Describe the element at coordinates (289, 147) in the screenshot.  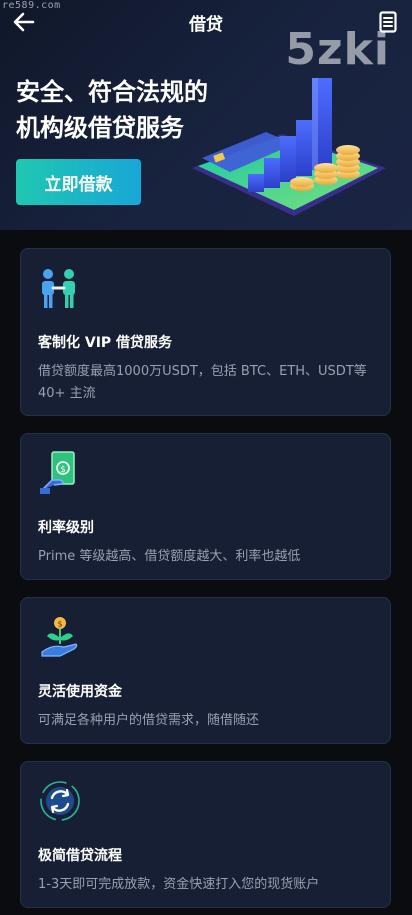
I see `phone-chart-illustration` at that location.